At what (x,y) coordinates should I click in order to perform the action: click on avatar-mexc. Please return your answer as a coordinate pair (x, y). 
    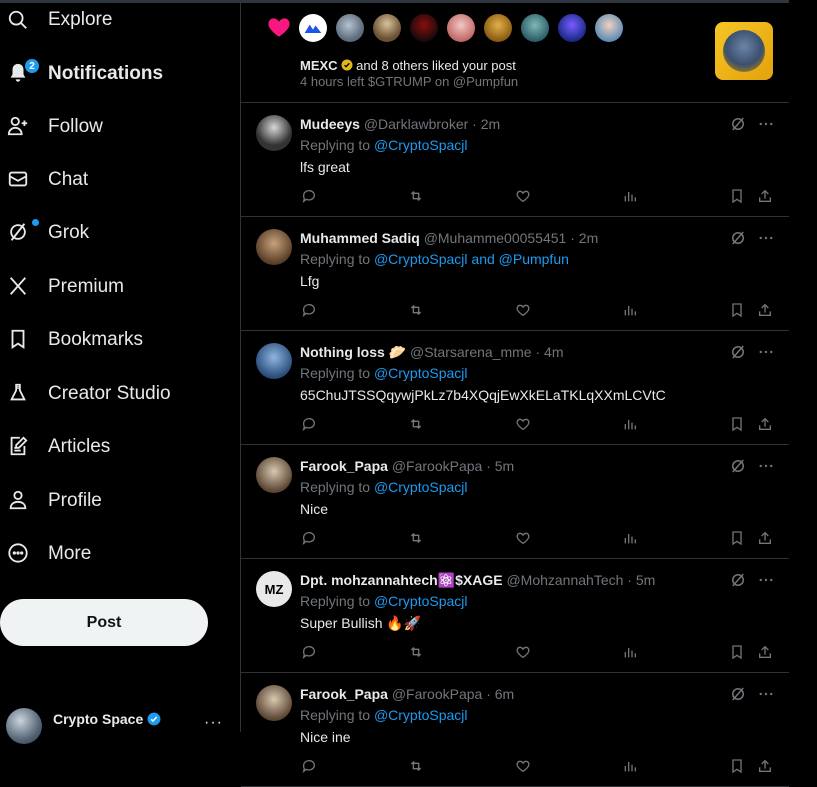
    Looking at the image, I should click on (313, 28).